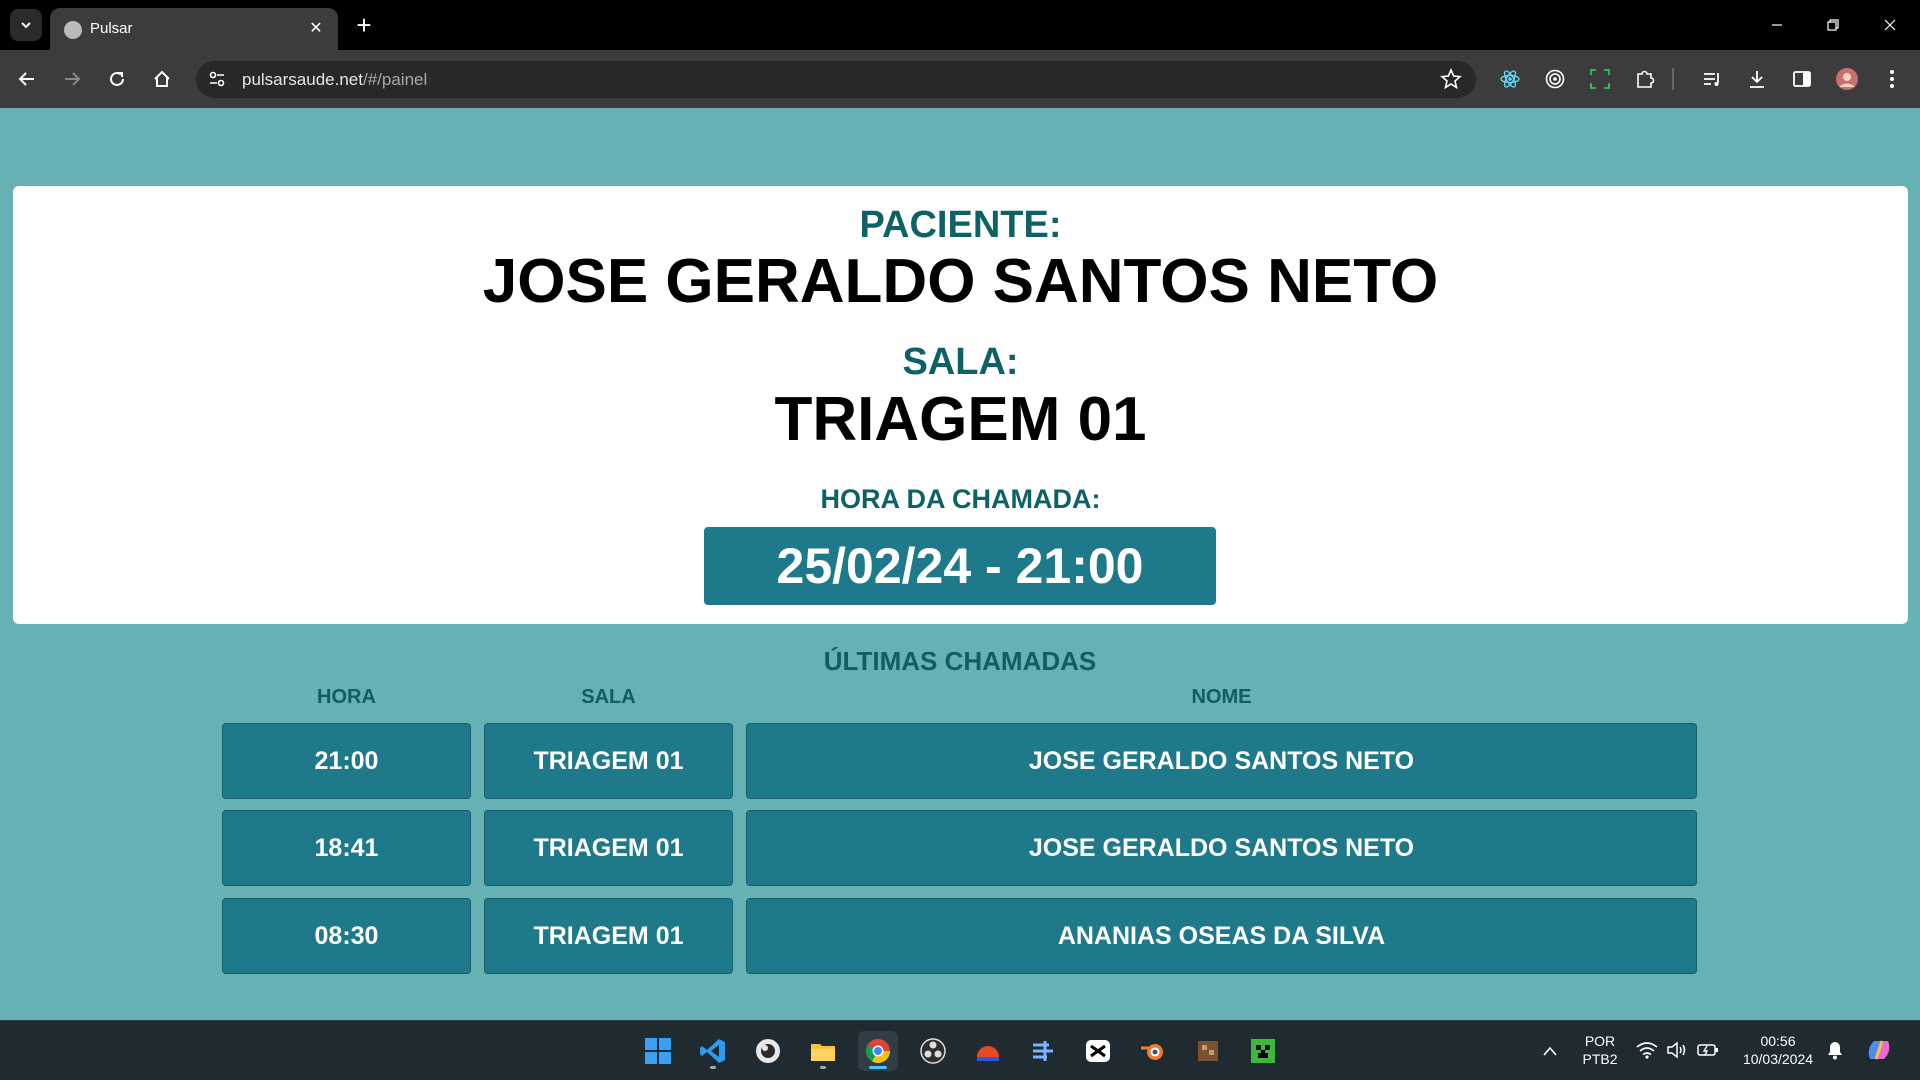 The height and width of the screenshot is (1080, 1920). What do you see at coordinates (364, 26) in the screenshot?
I see `new-tab-button: +` at bounding box center [364, 26].